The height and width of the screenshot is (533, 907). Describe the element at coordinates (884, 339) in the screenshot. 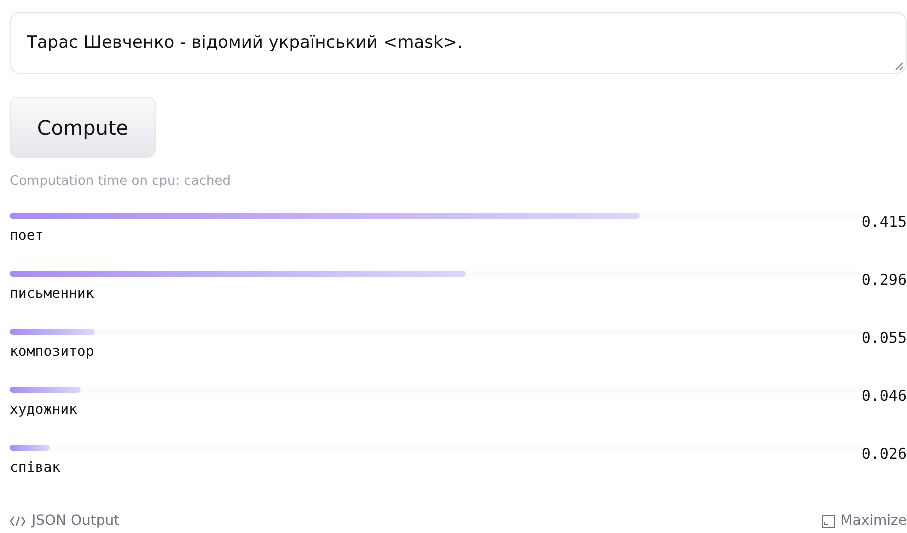

I see `score-value: 0.055` at that location.